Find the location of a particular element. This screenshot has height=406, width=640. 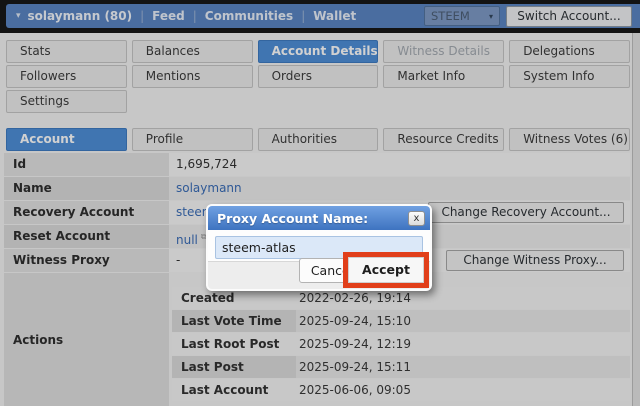

dialog-titlebar: Proxy Account Name: x is located at coordinates (319, 218).